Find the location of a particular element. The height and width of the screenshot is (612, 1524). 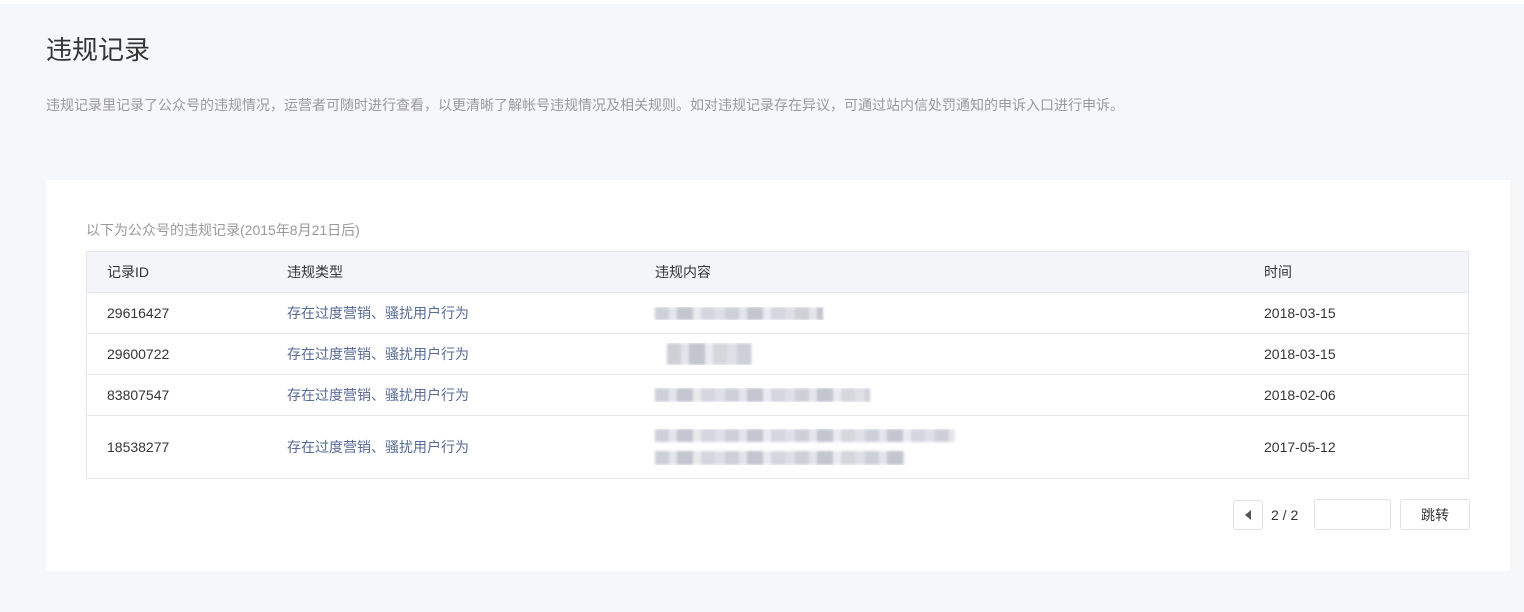

record-time: 2017-05-12 is located at coordinates (1300, 447).